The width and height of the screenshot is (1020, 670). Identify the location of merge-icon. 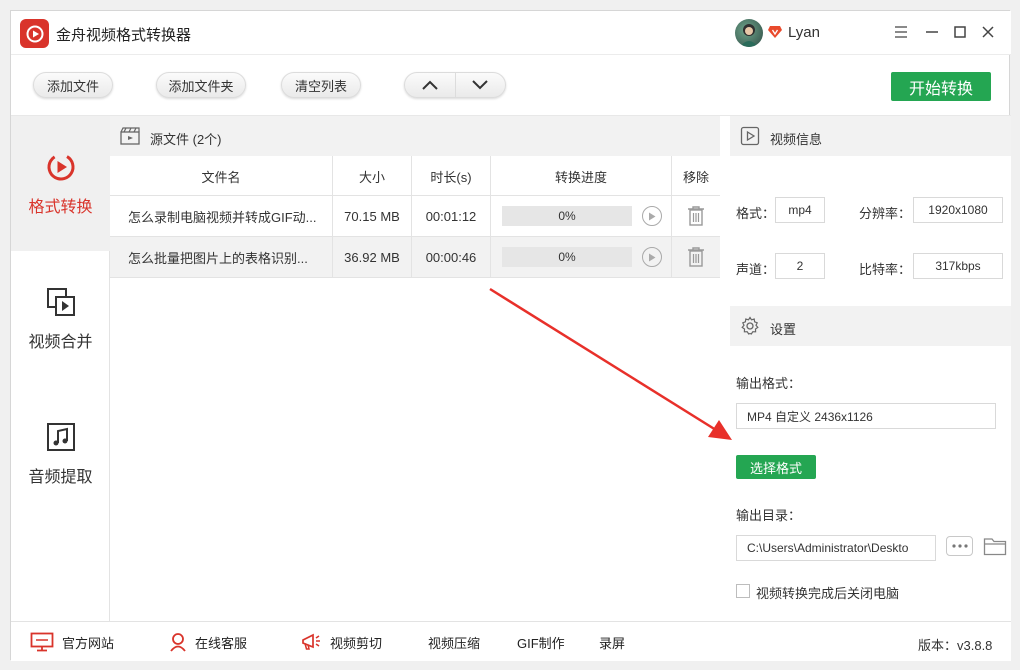
(60, 301).